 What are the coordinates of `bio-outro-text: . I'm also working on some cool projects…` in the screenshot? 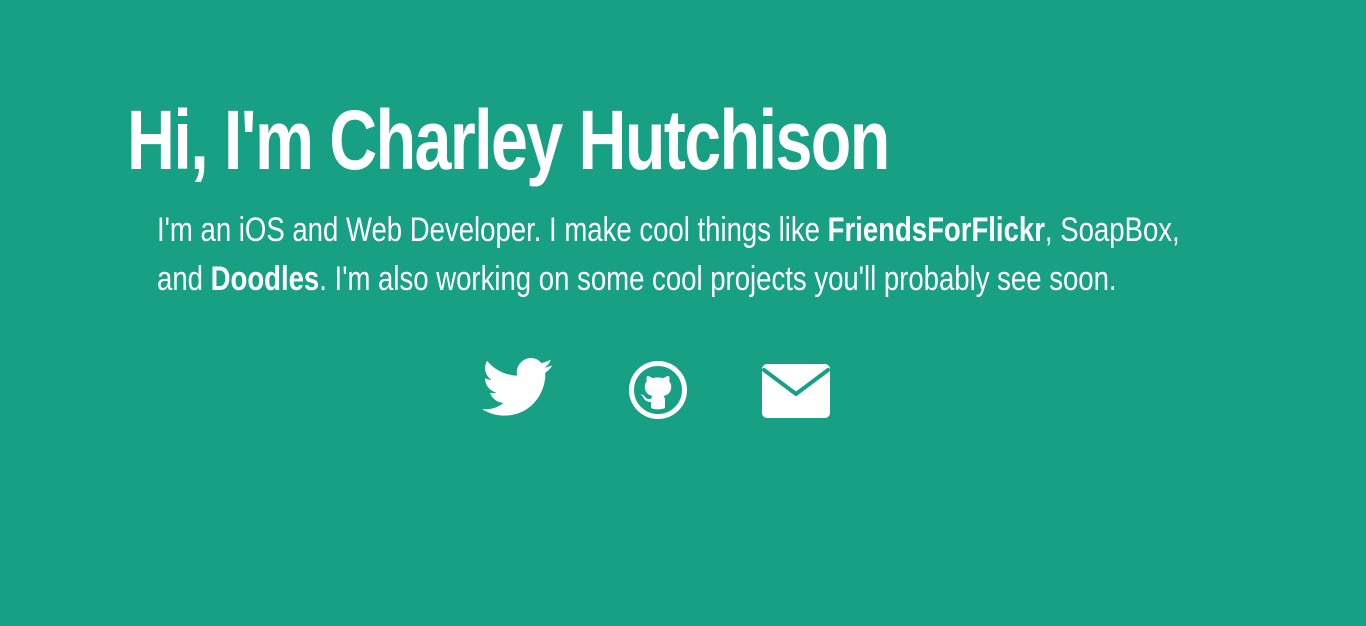 It's located at (718, 279).